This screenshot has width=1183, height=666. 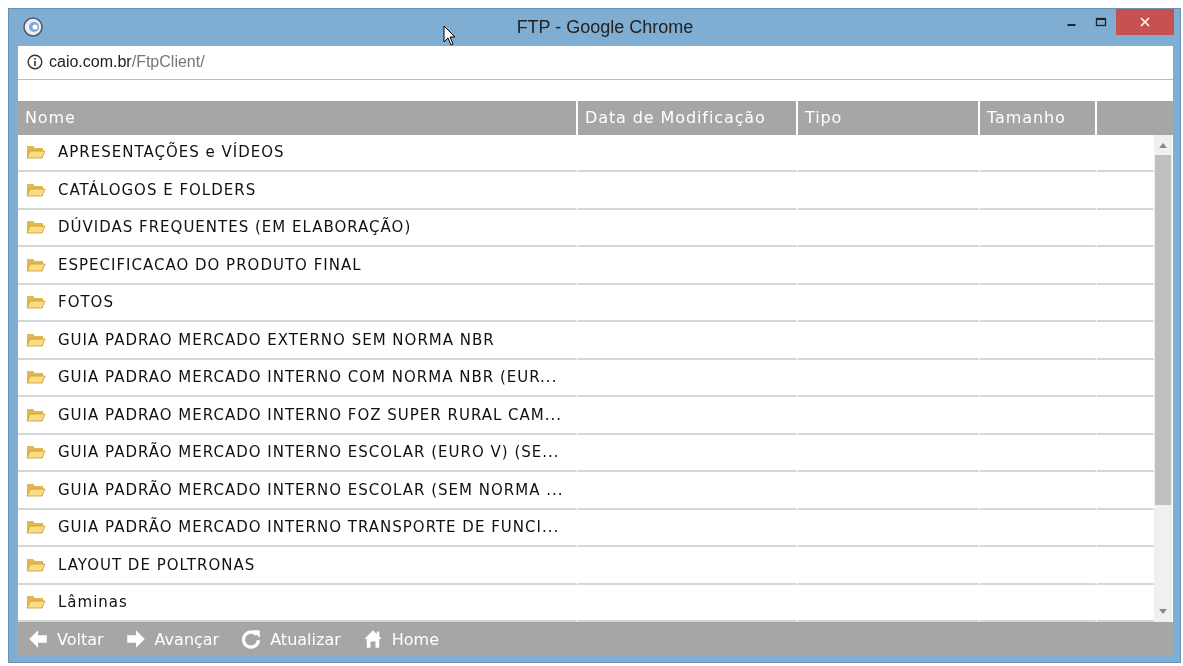 I want to click on folder-row: ESPECIFICACAO DO PRODUTO FINAL, so click(x=298, y=266).